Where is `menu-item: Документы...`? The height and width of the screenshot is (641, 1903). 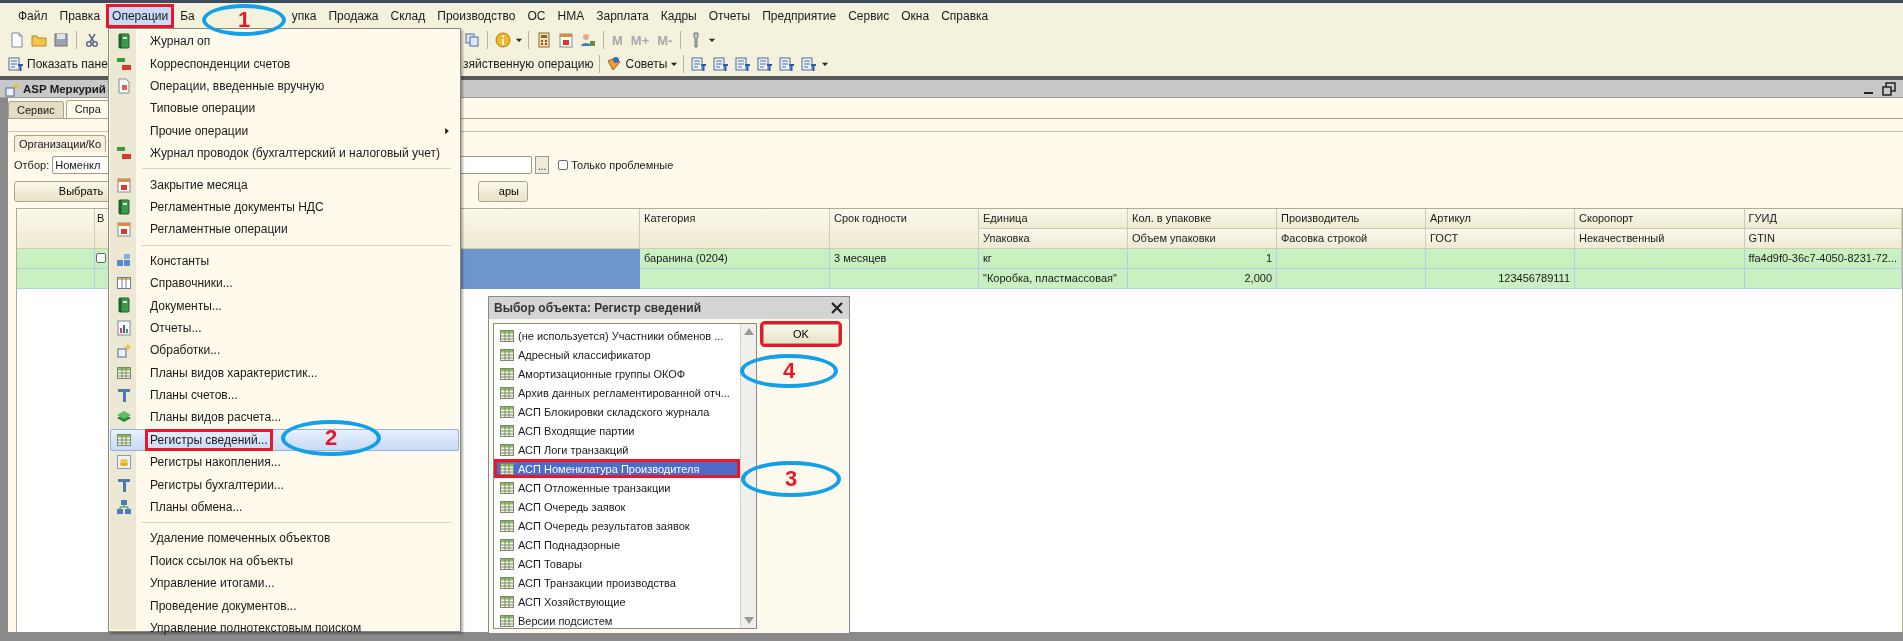
menu-item: Документы... is located at coordinates (284, 305).